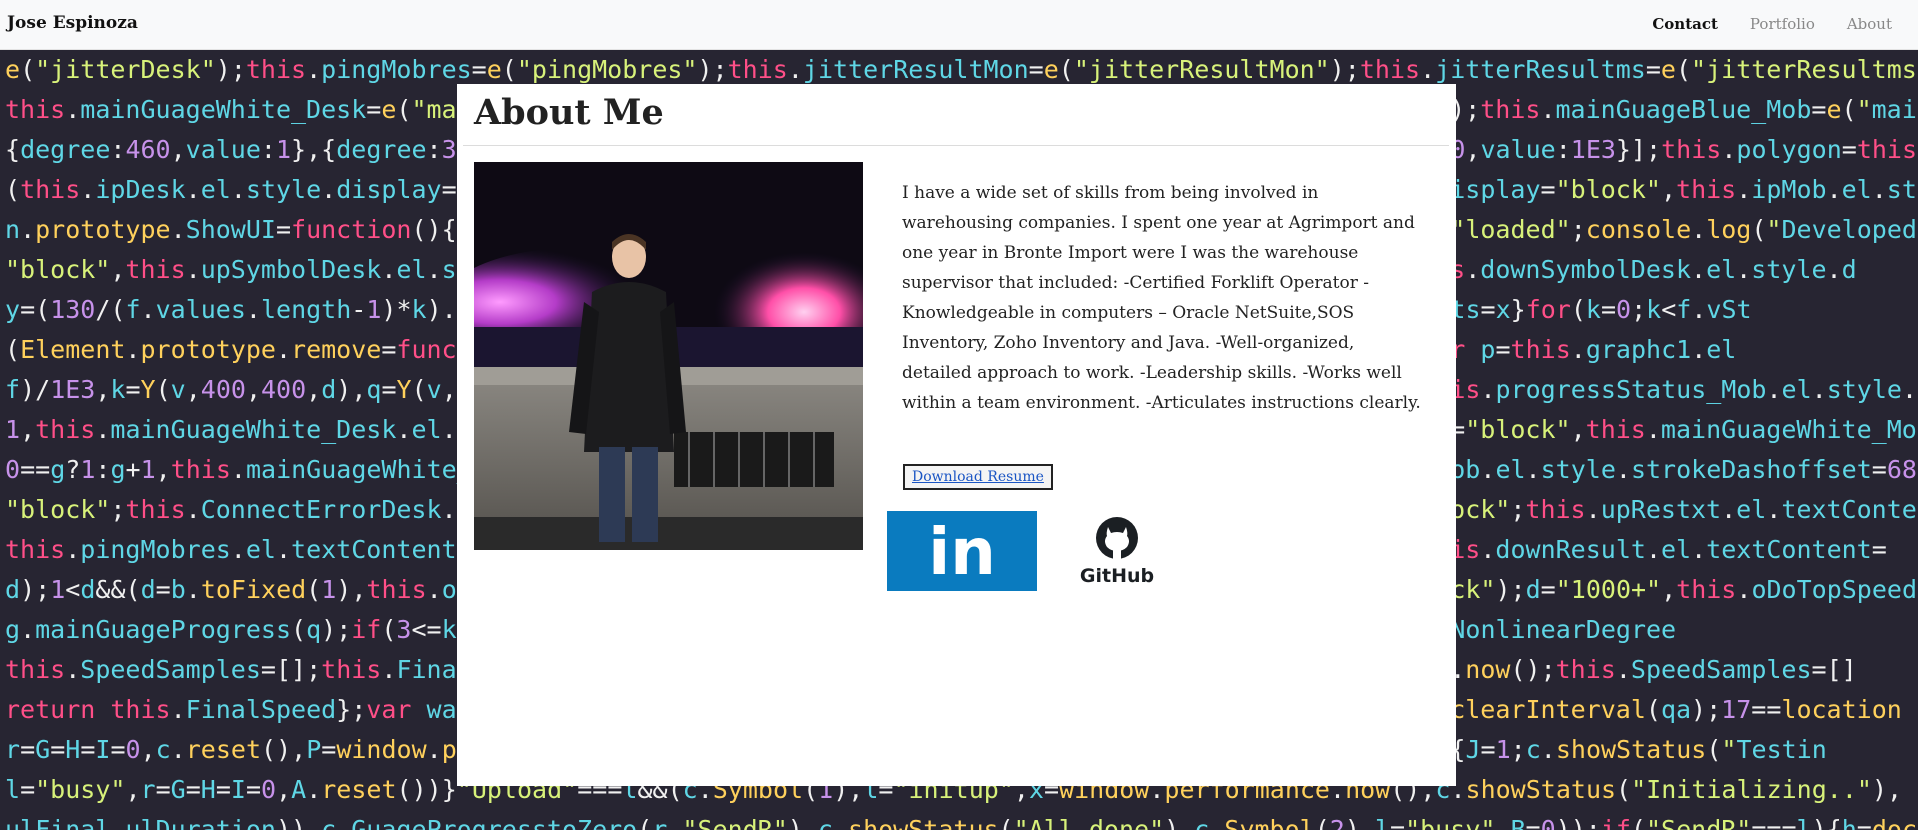 The height and width of the screenshot is (830, 1918). Describe the element at coordinates (668, 356) in the screenshot. I see `profile-photo` at that location.